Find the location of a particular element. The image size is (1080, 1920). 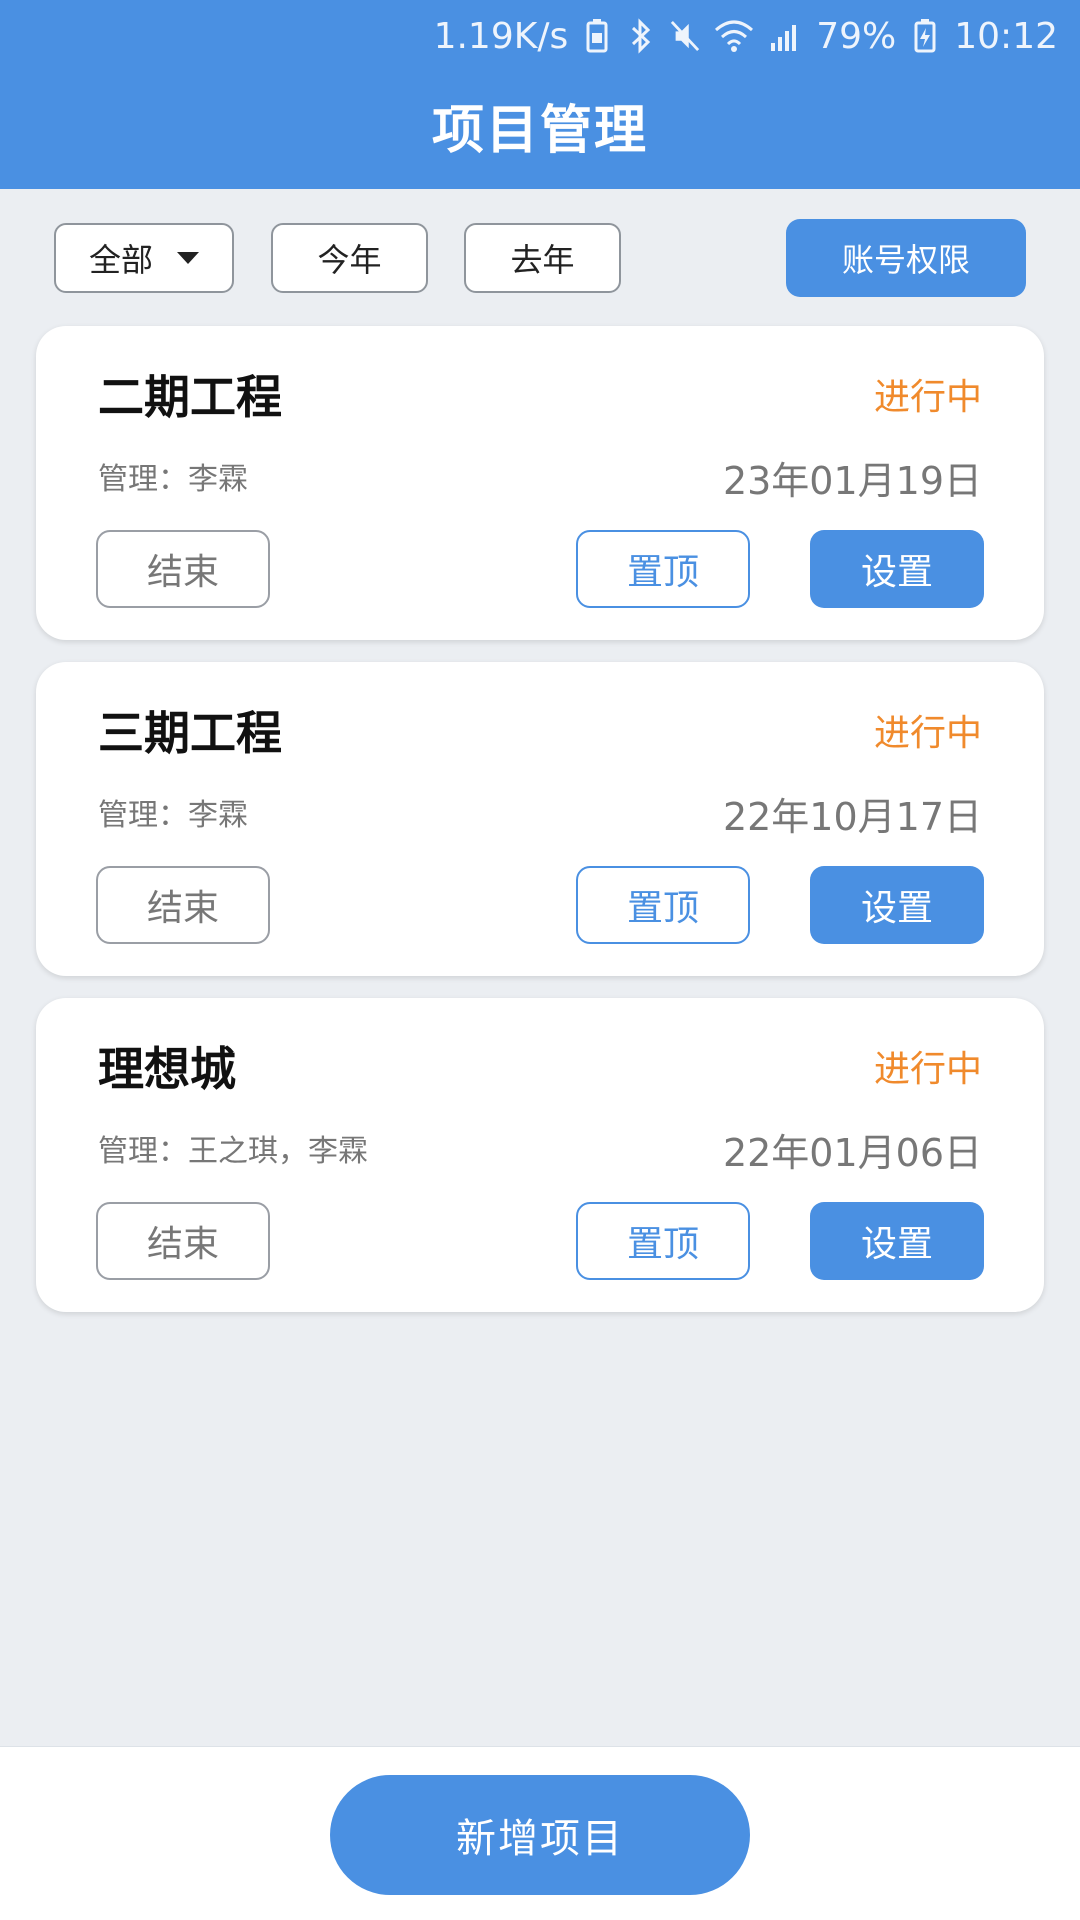

project-name: 二期工程 is located at coordinates (190, 397).